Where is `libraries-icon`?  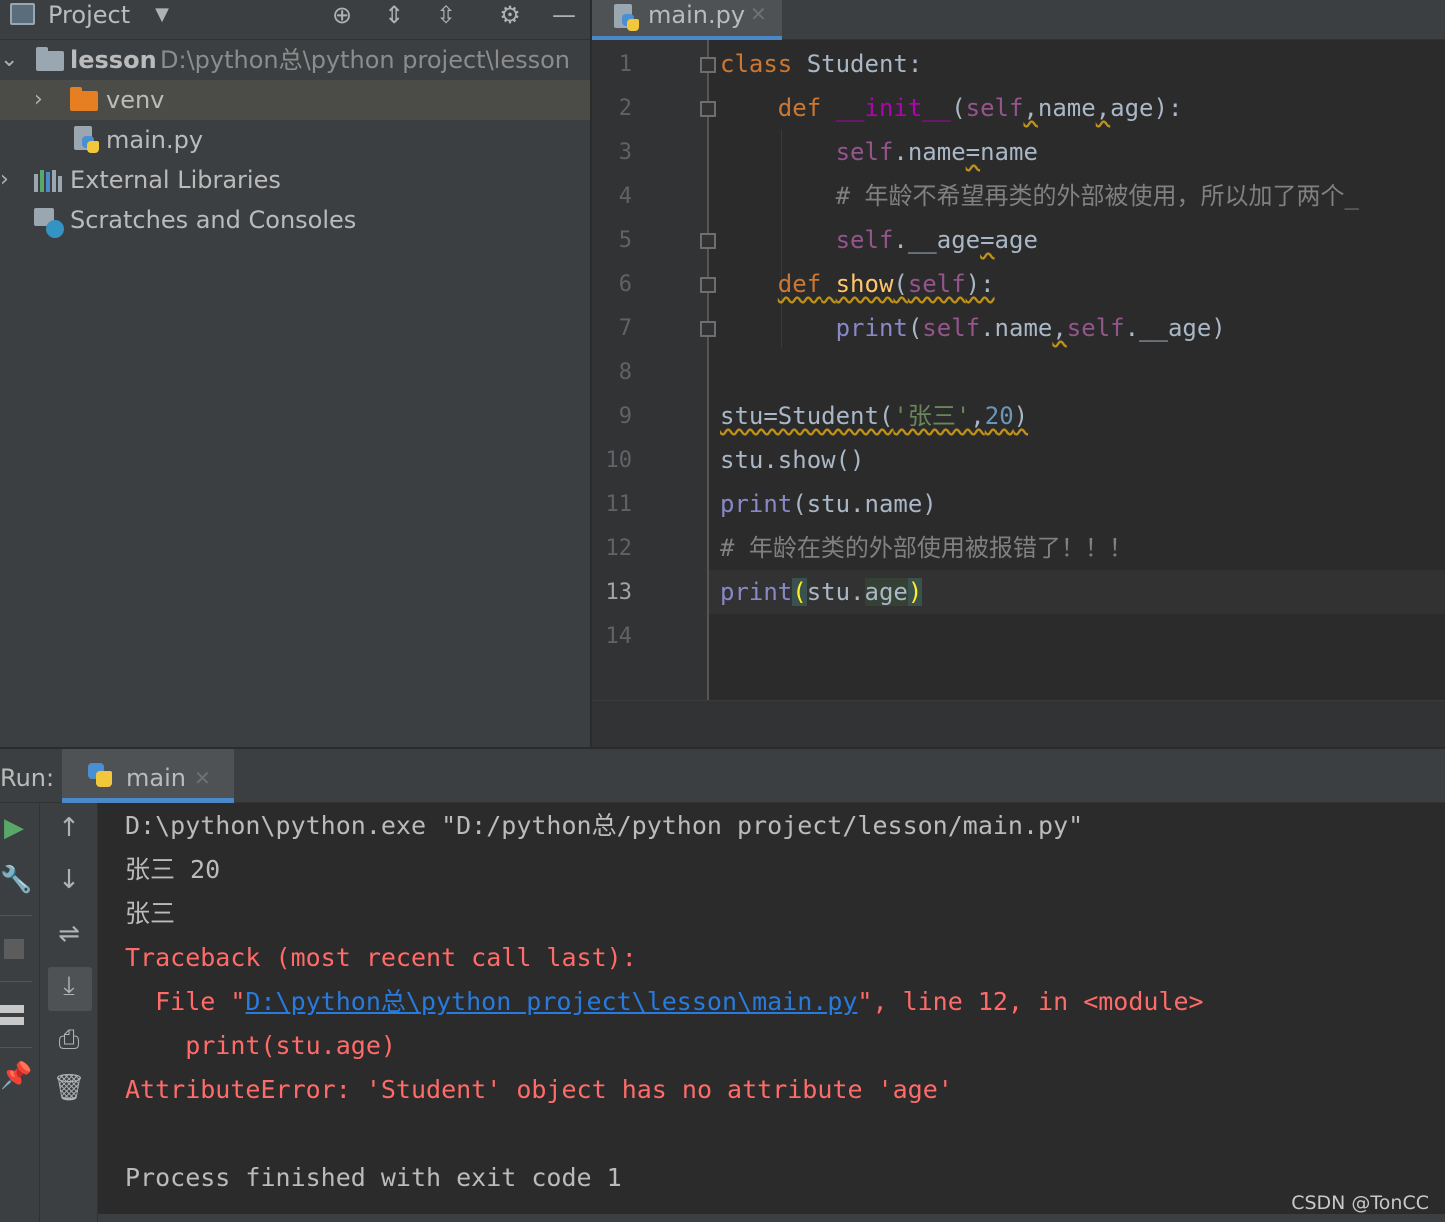
libraries-icon is located at coordinates (48, 181).